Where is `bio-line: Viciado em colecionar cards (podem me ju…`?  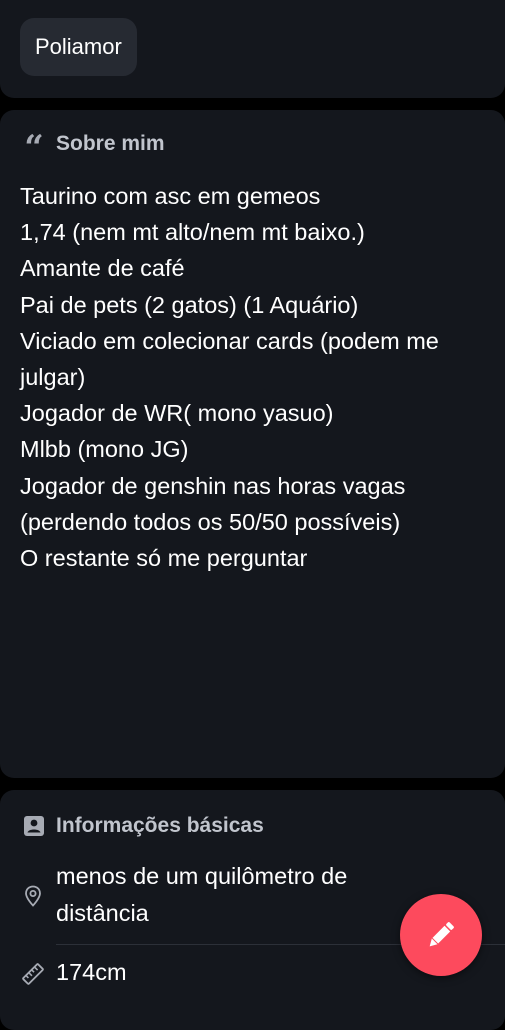
bio-line: Viciado em colecionar cards (podem me ju… is located at coordinates (229, 359).